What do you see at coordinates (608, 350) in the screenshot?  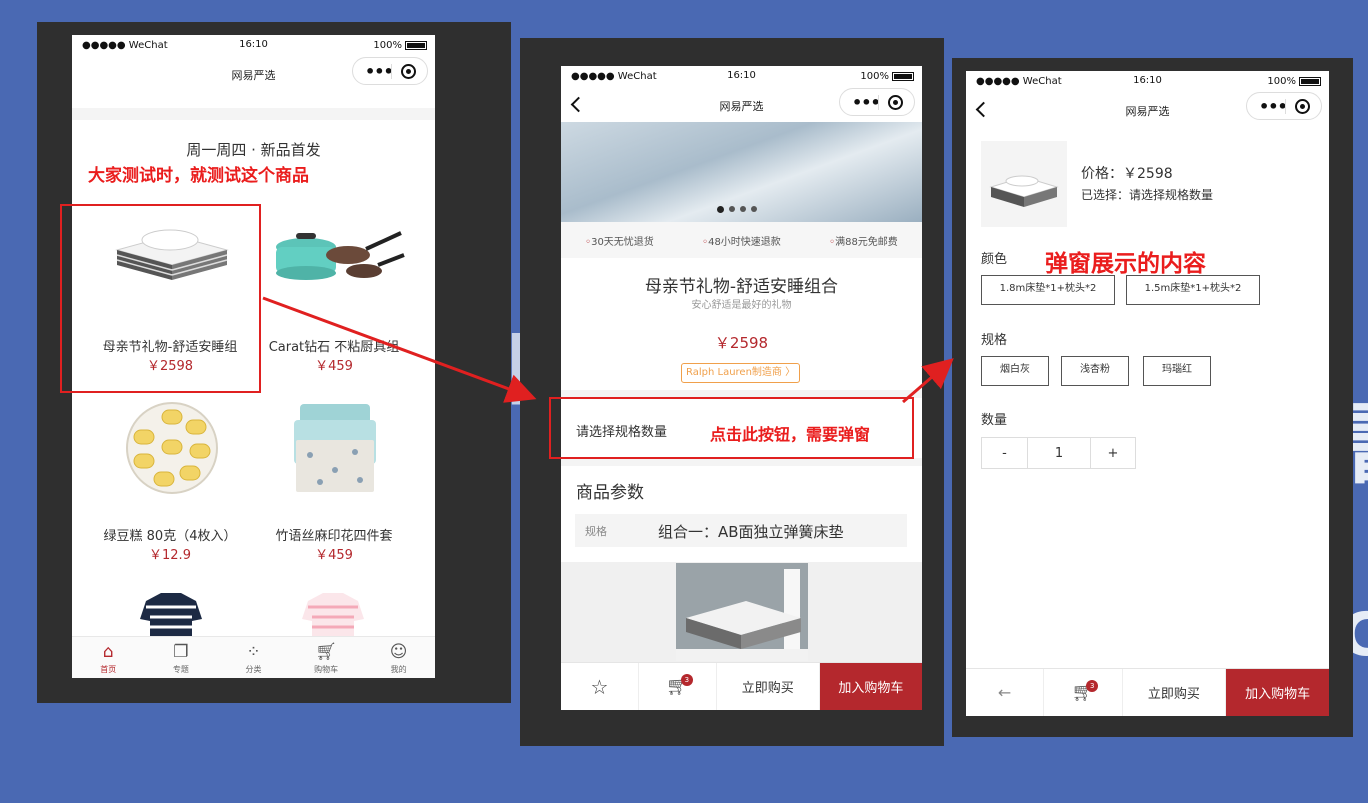 I see `flow-arrows` at bounding box center [608, 350].